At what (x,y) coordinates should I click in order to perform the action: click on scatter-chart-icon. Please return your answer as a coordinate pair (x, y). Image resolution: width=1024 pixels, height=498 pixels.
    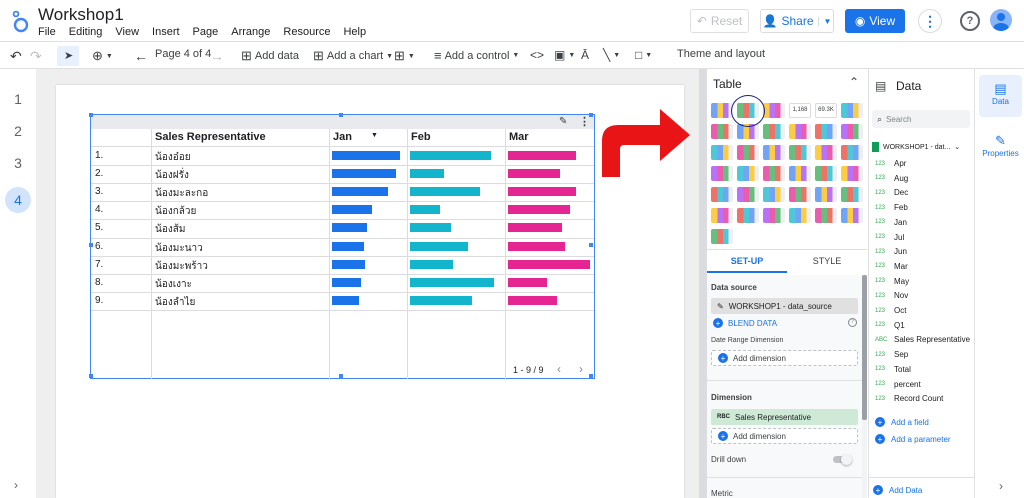
    Looking at the image, I should click on (800, 194).